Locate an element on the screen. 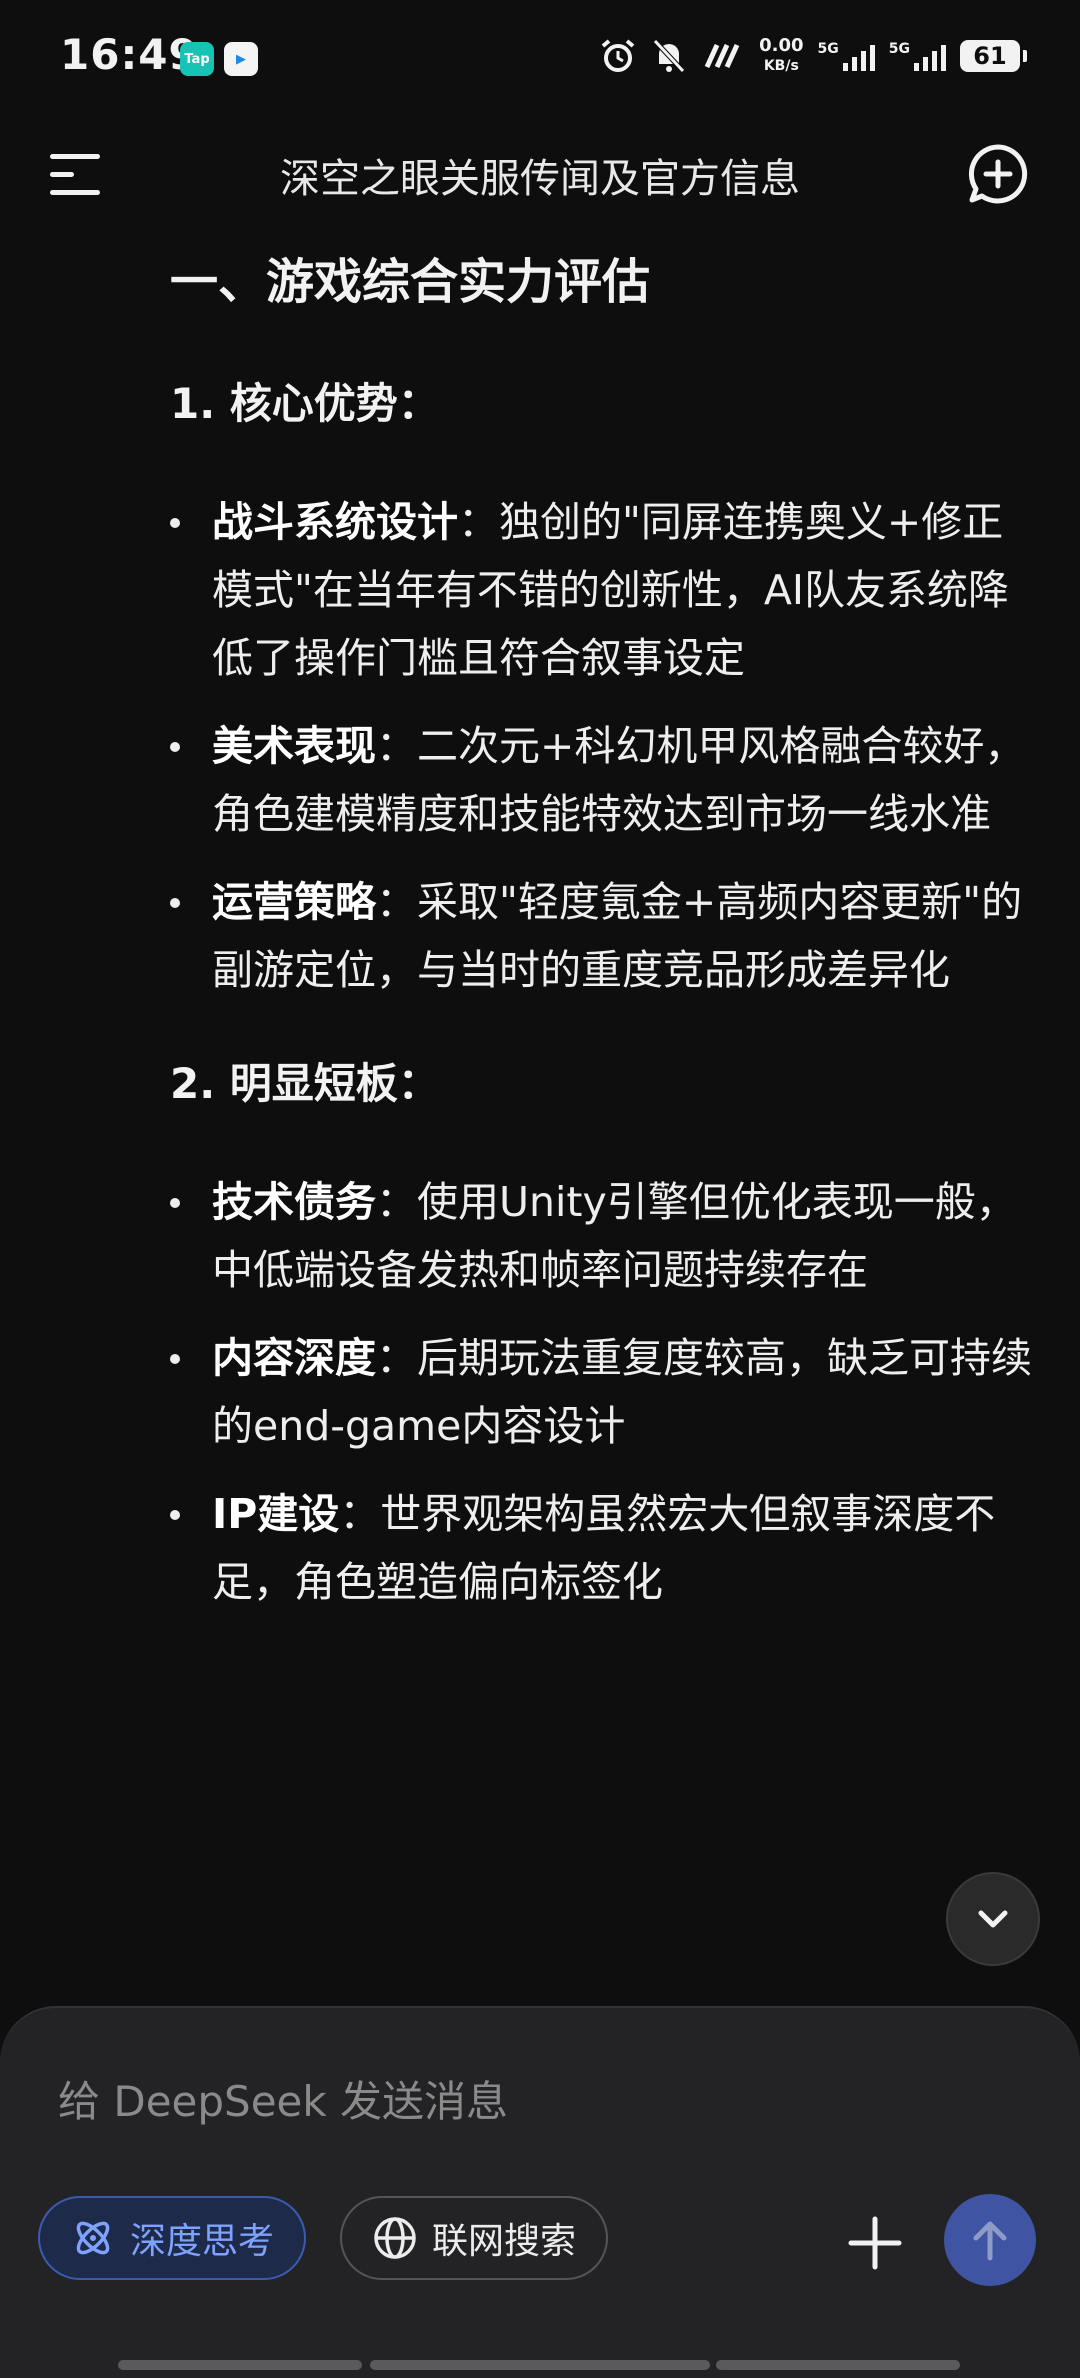  signal-sim2: 5G is located at coordinates (917, 56).